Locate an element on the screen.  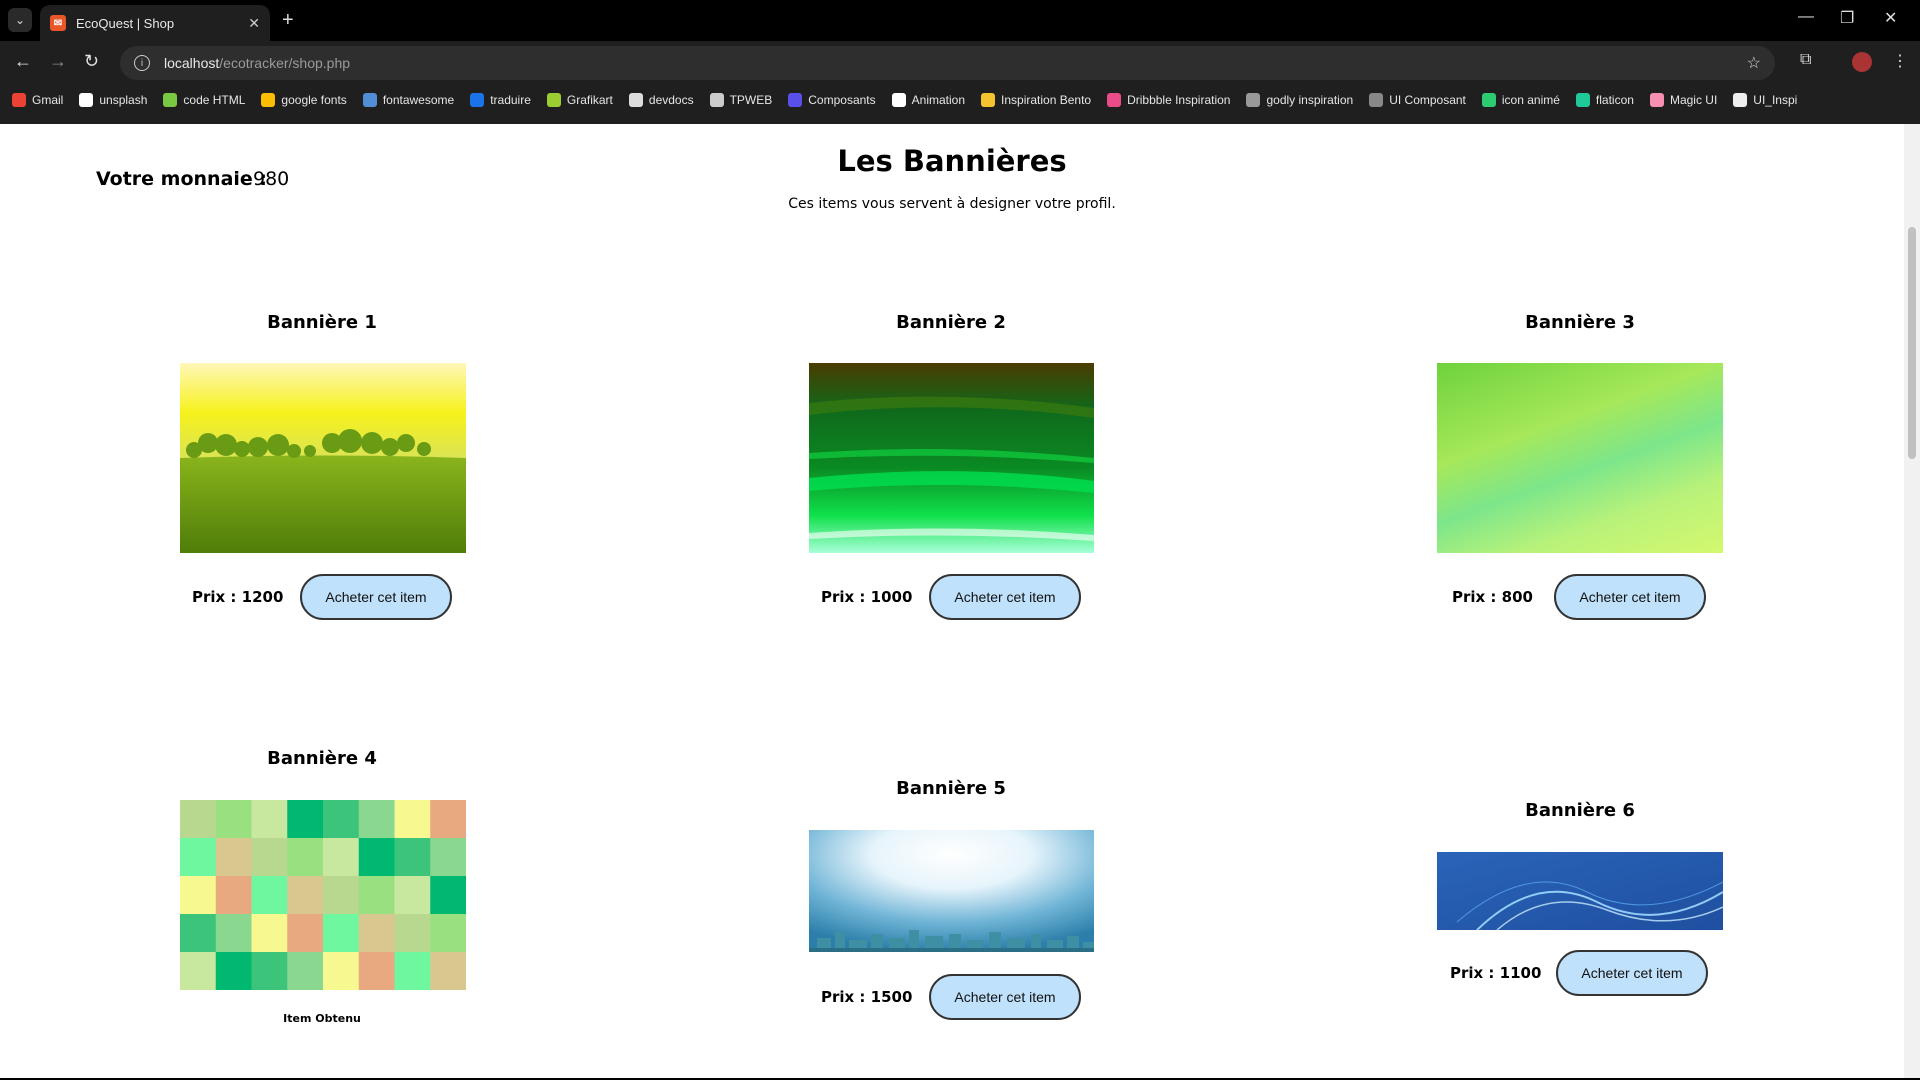
bookmark-item: Gmail is located at coordinates (37, 100).